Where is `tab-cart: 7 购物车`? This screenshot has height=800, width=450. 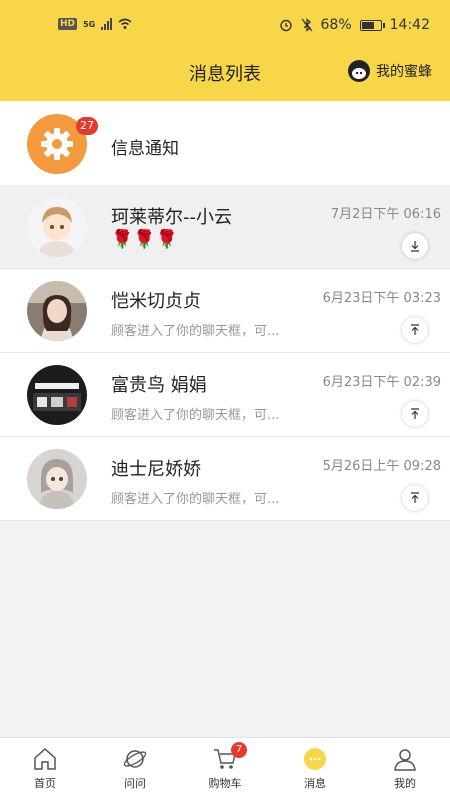
tab-cart: 7 购物车 is located at coordinates (225, 769).